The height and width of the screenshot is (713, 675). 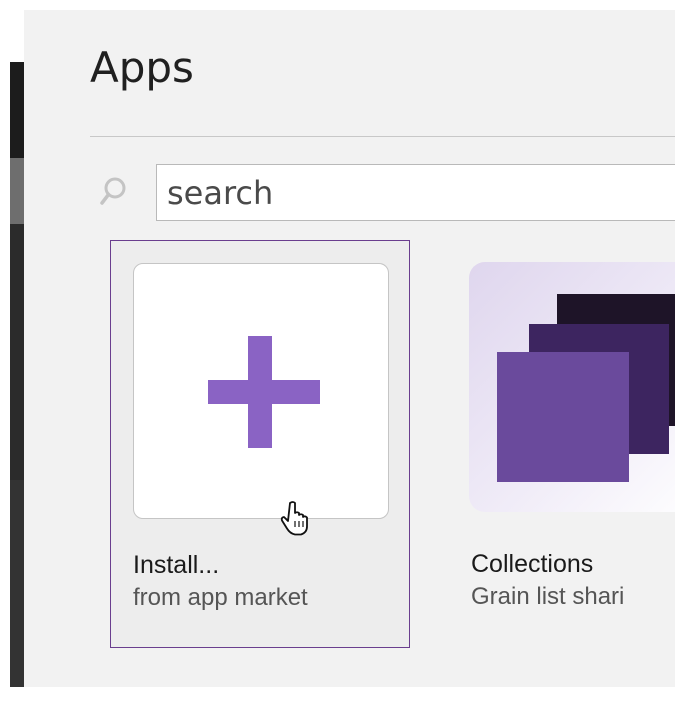 I want to click on sidebar, so click(x=12, y=356).